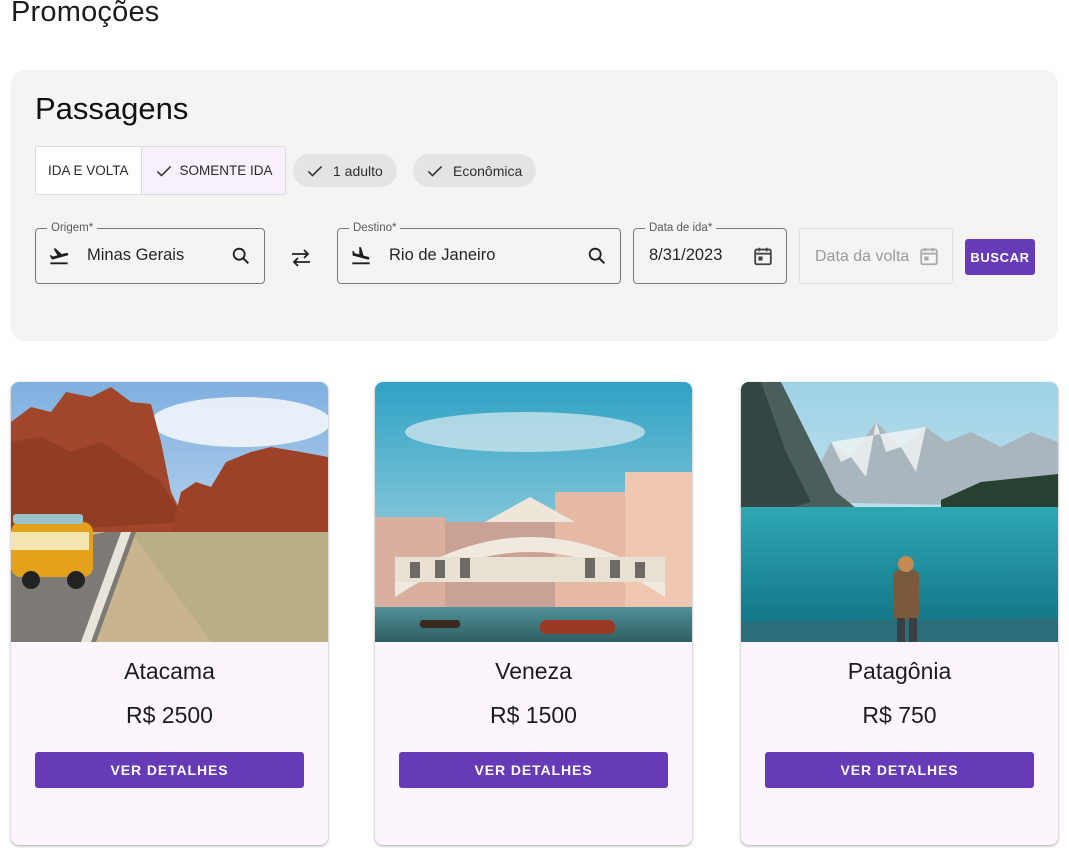 The width and height of the screenshot is (1069, 857). What do you see at coordinates (533, 671) in the screenshot?
I see `destination-name: Veneza` at bounding box center [533, 671].